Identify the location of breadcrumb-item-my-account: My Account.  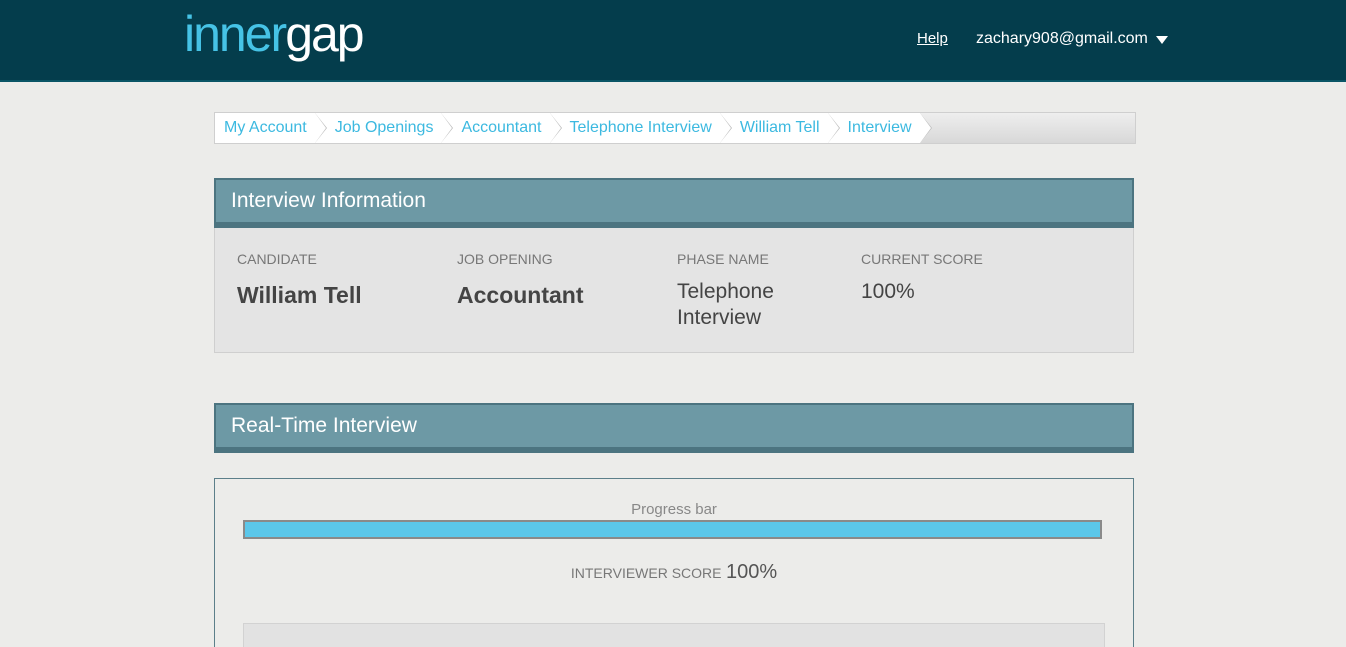
(271, 128).